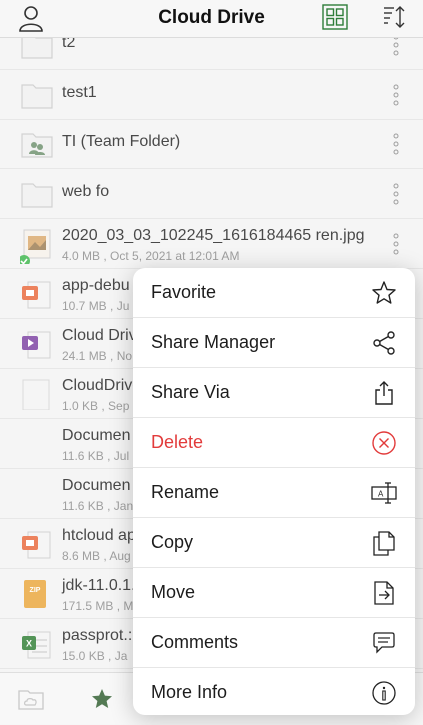 Image resolution: width=423 pixels, height=725 pixels. I want to click on menu-item-label: Share Manager, so click(213, 342).